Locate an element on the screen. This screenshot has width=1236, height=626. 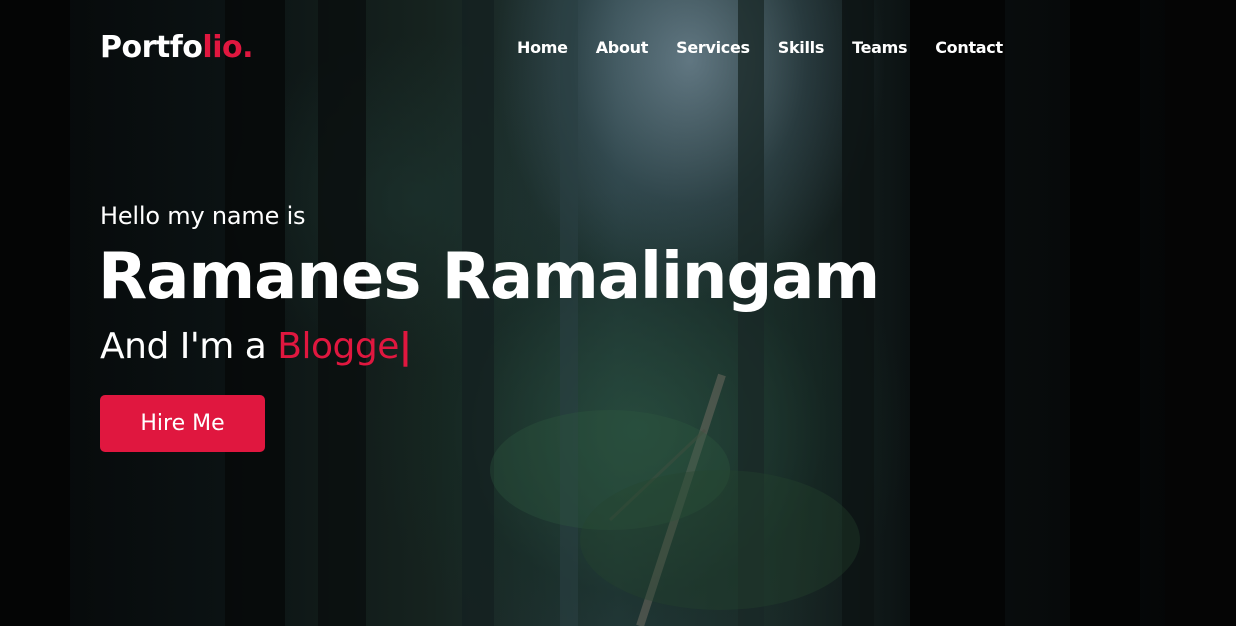
typing-cursor: | is located at coordinates (405, 346).